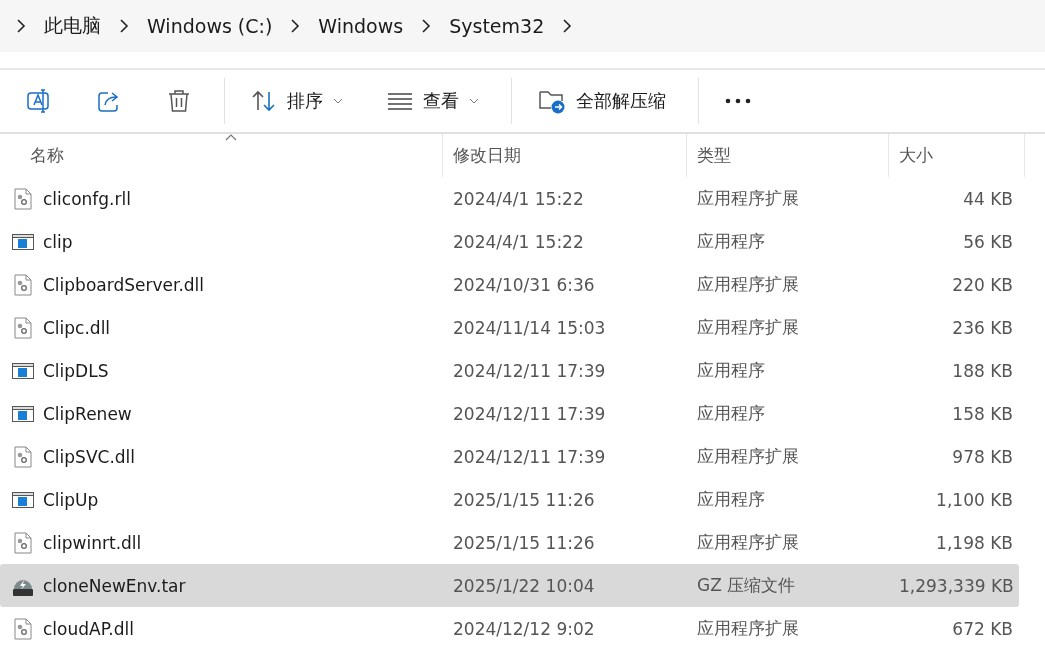  I want to click on breadcrumb-item: 此电脑, so click(72, 26).